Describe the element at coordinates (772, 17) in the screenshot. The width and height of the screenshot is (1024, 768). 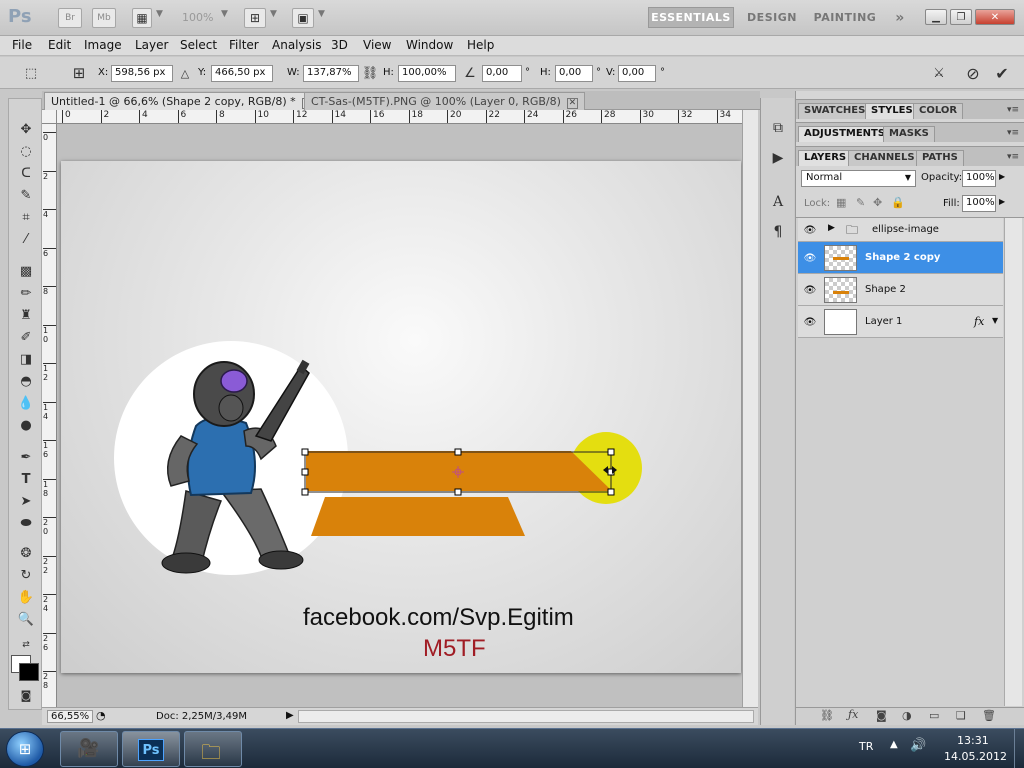
I see `workspace-design: DESIGN` at that location.